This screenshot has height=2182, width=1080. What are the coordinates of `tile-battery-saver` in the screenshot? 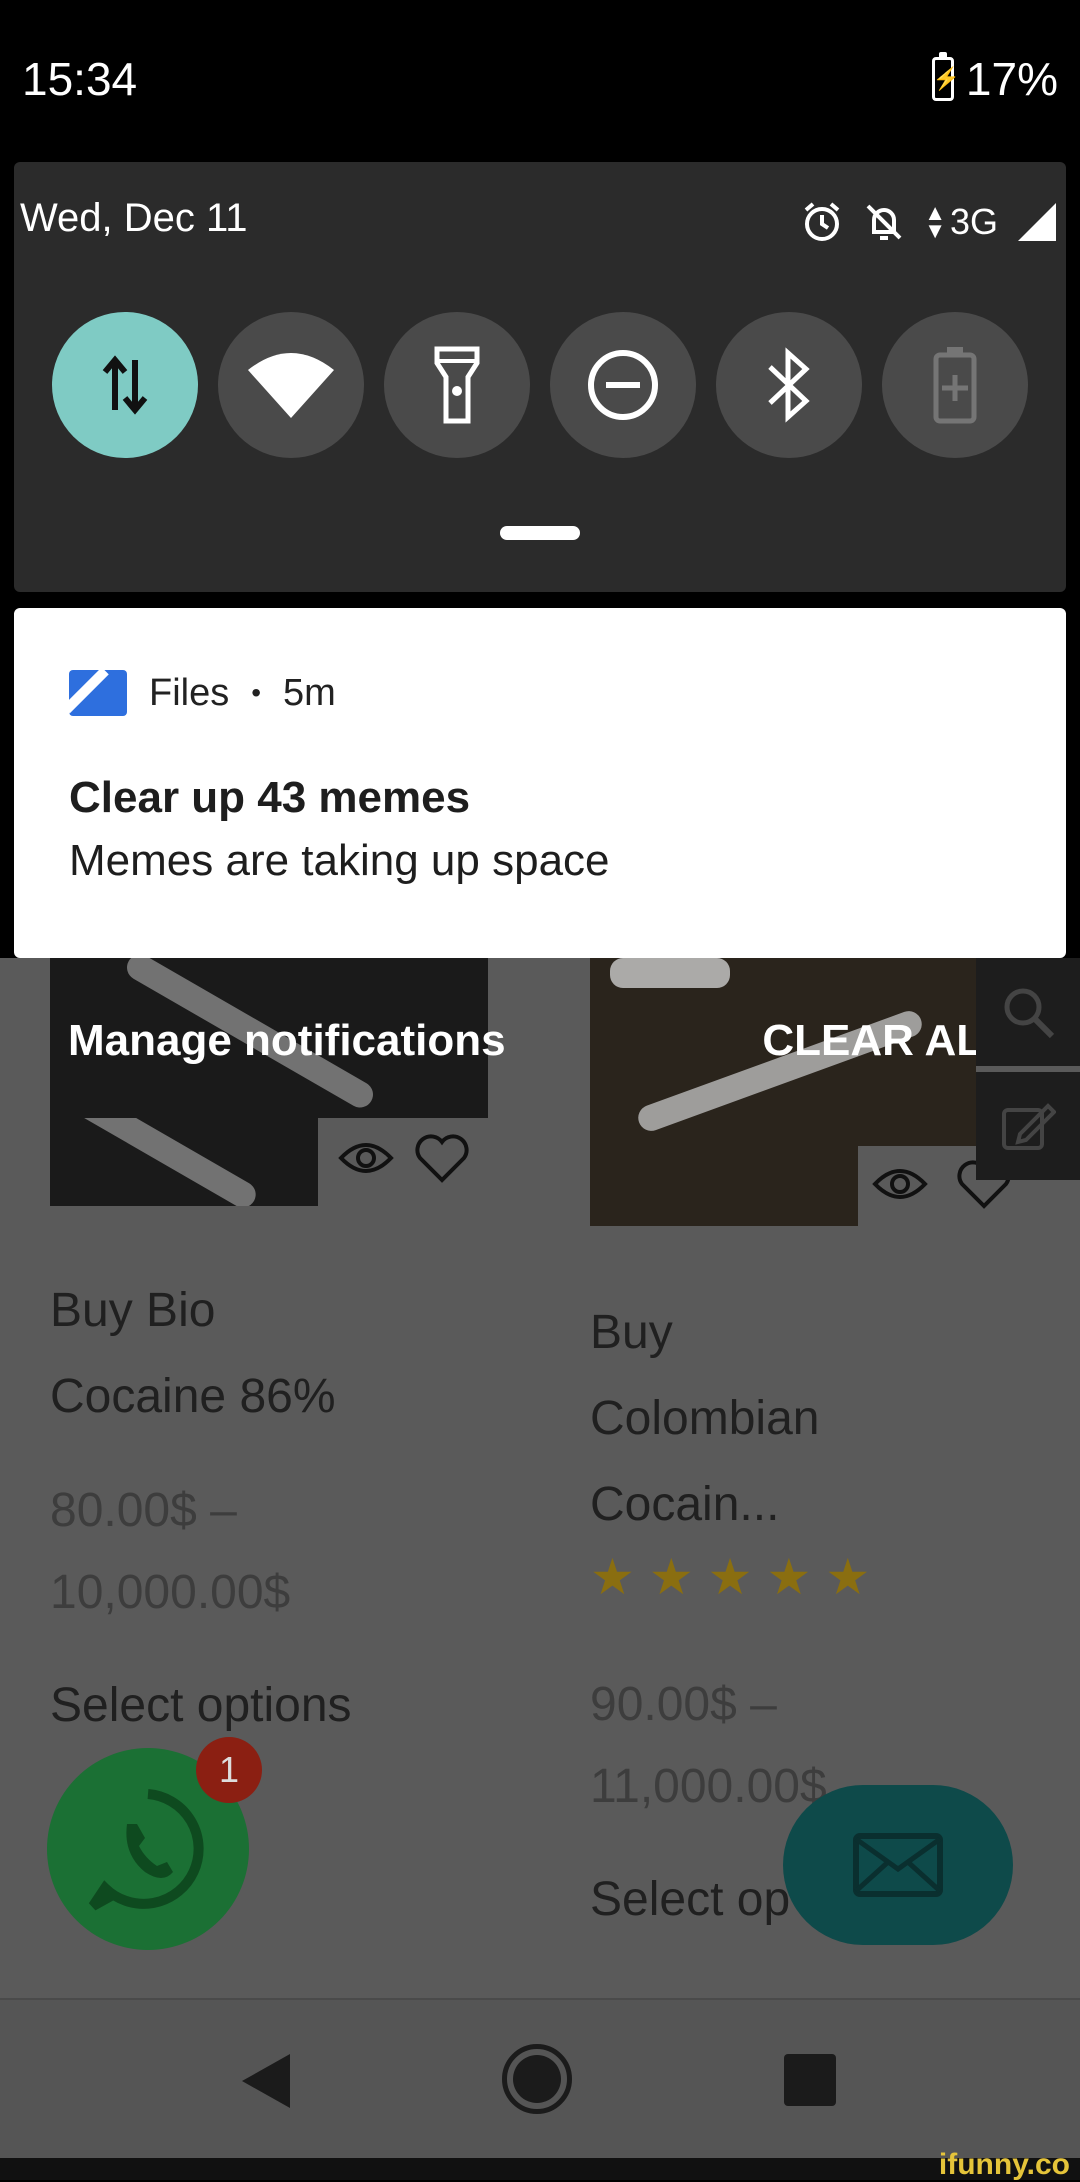 It's located at (955, 385).